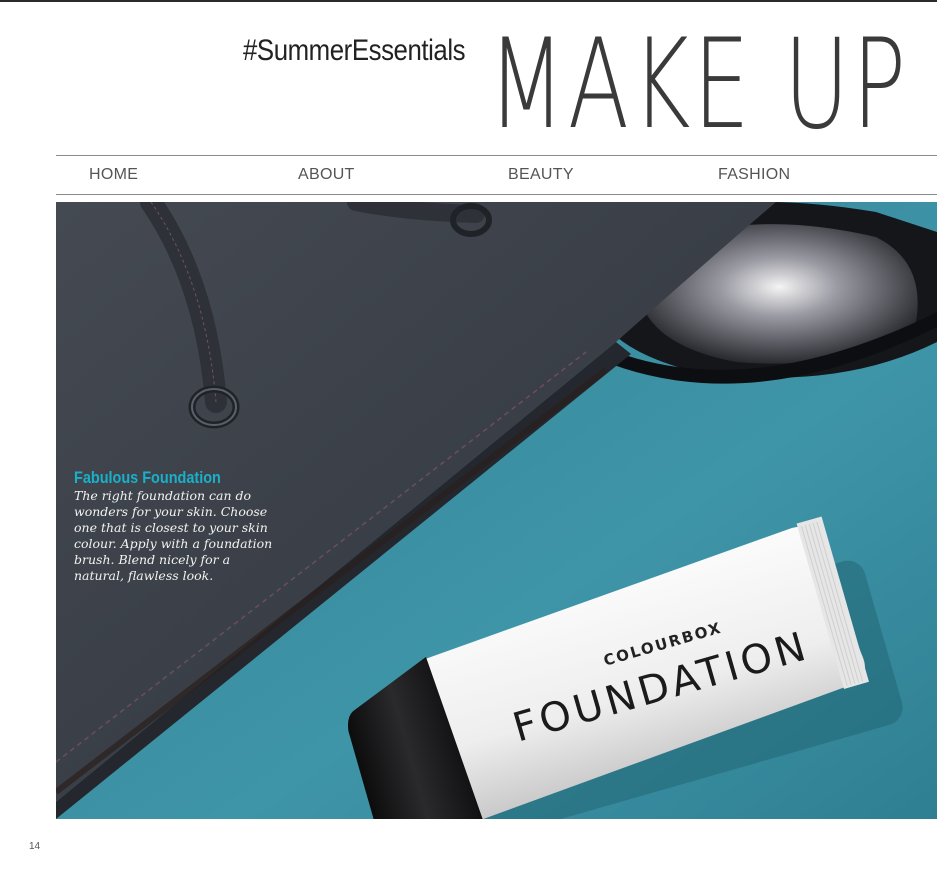 This screenshot has height=872, width=937. I want to click on nav-item-beauty: BEAUTY, so click(541, 175).